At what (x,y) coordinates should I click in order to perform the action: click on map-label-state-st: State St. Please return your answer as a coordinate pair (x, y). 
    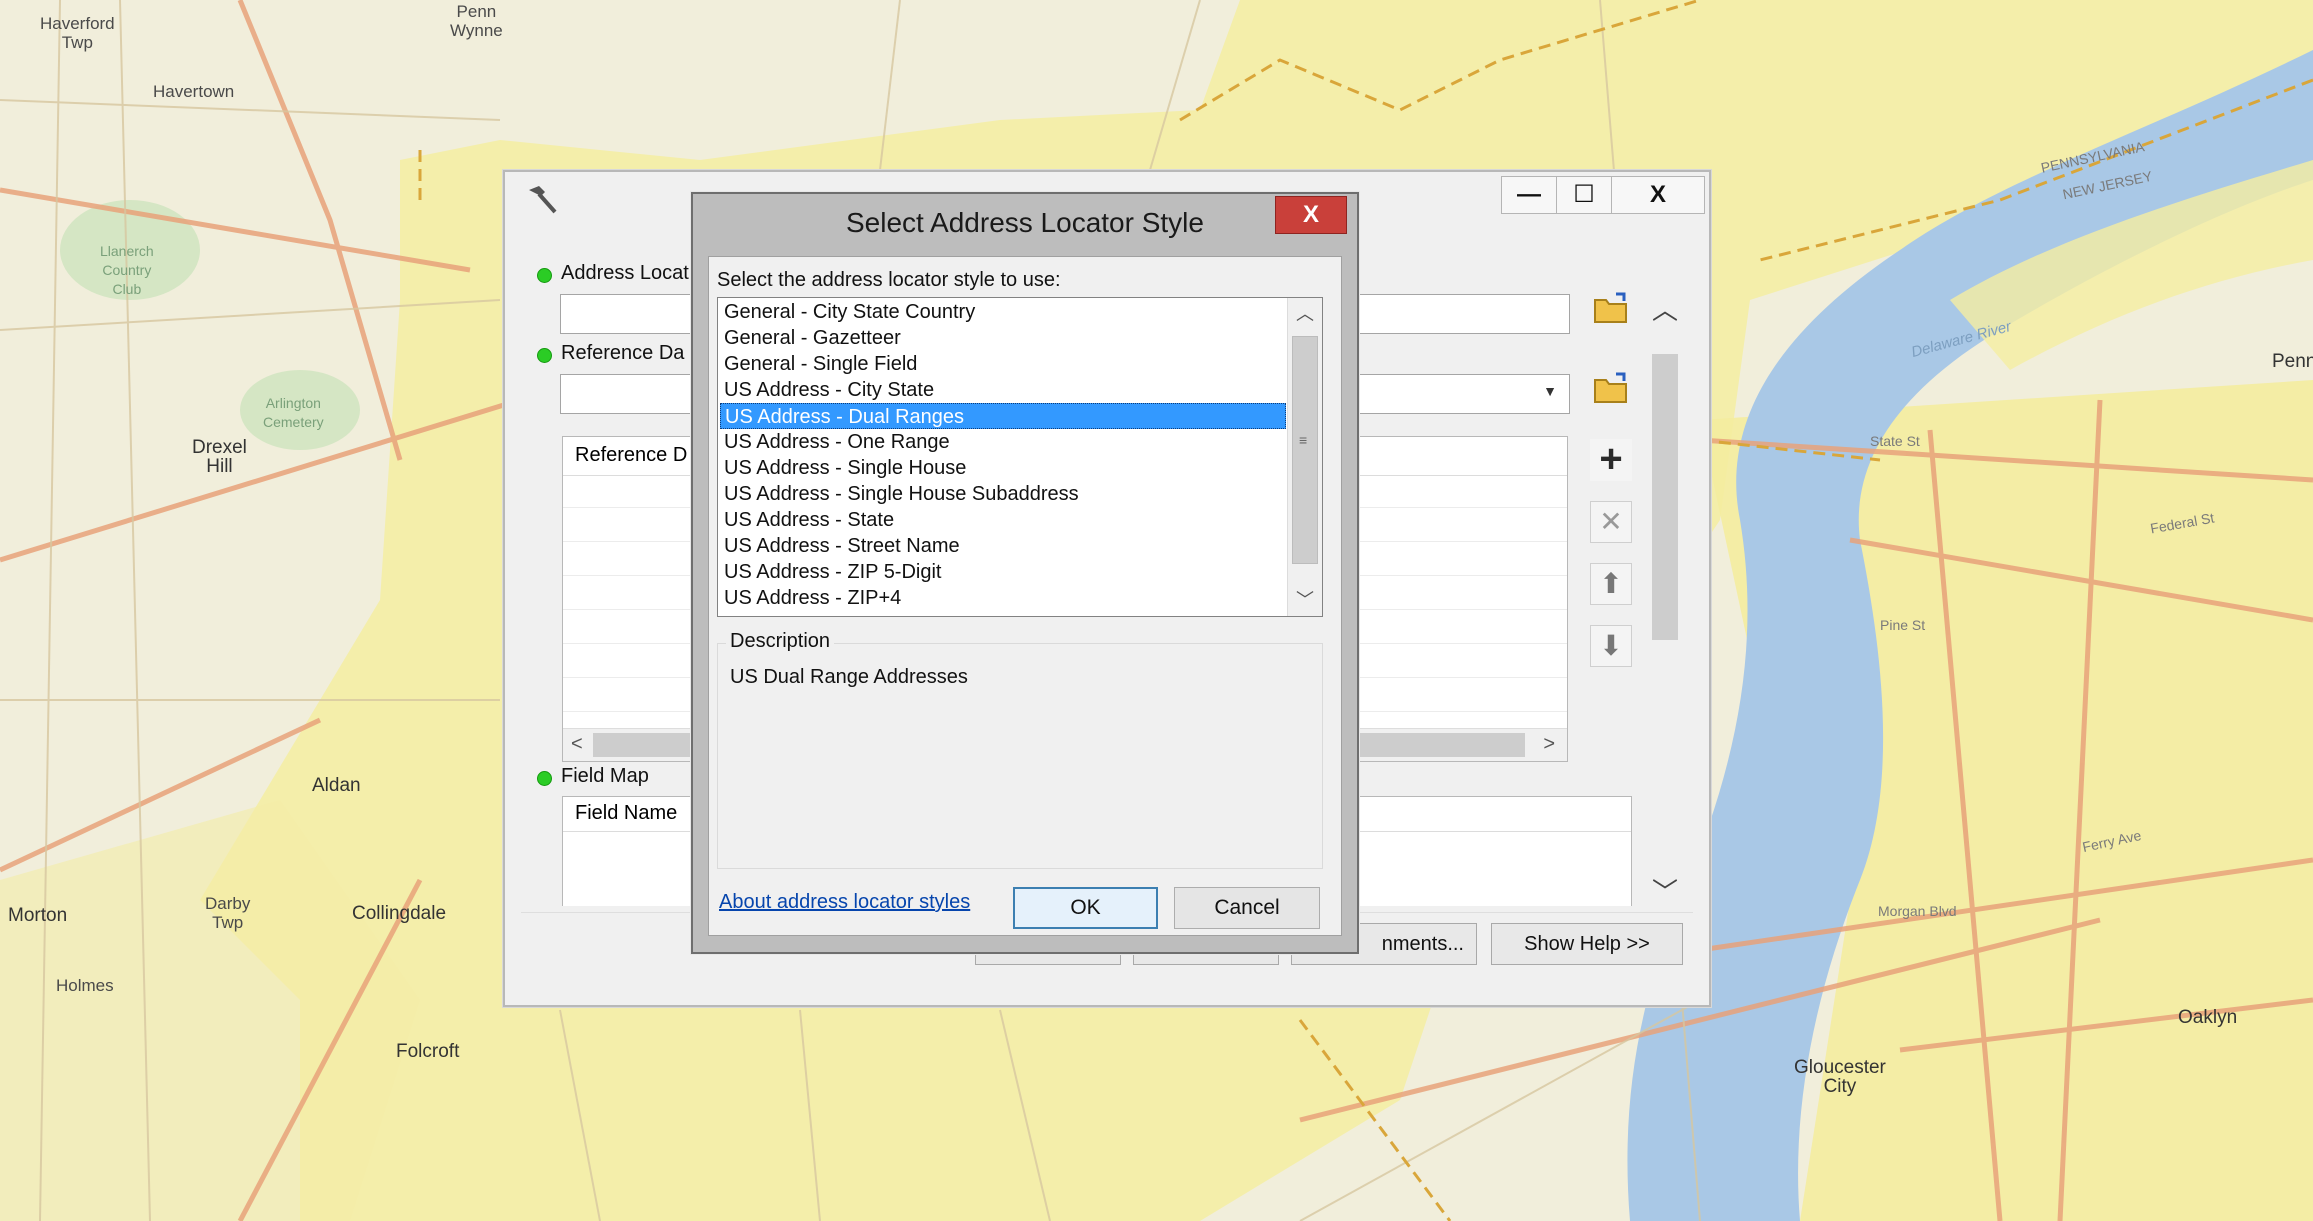
    Looking at the image, I should click on (1895, 441).